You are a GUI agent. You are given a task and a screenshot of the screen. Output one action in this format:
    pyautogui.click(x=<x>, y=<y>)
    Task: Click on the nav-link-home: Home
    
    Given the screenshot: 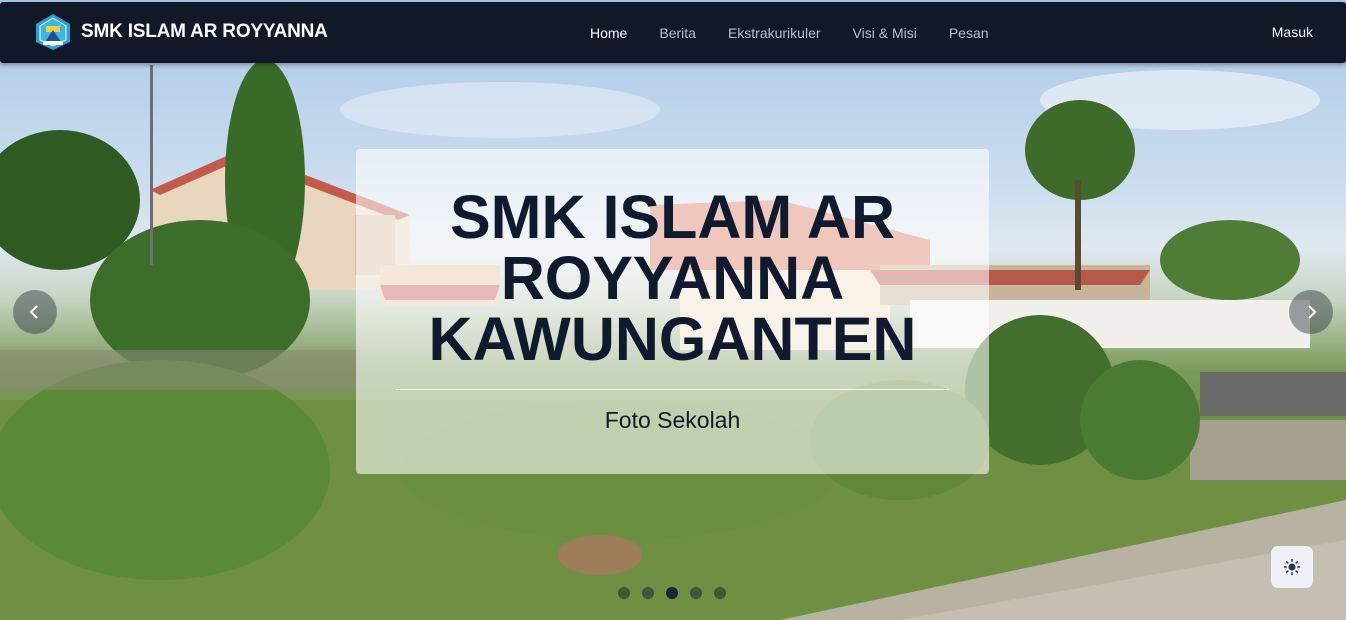 What is the action you would take?
    pyautogui.click(x=608, y=33)
    